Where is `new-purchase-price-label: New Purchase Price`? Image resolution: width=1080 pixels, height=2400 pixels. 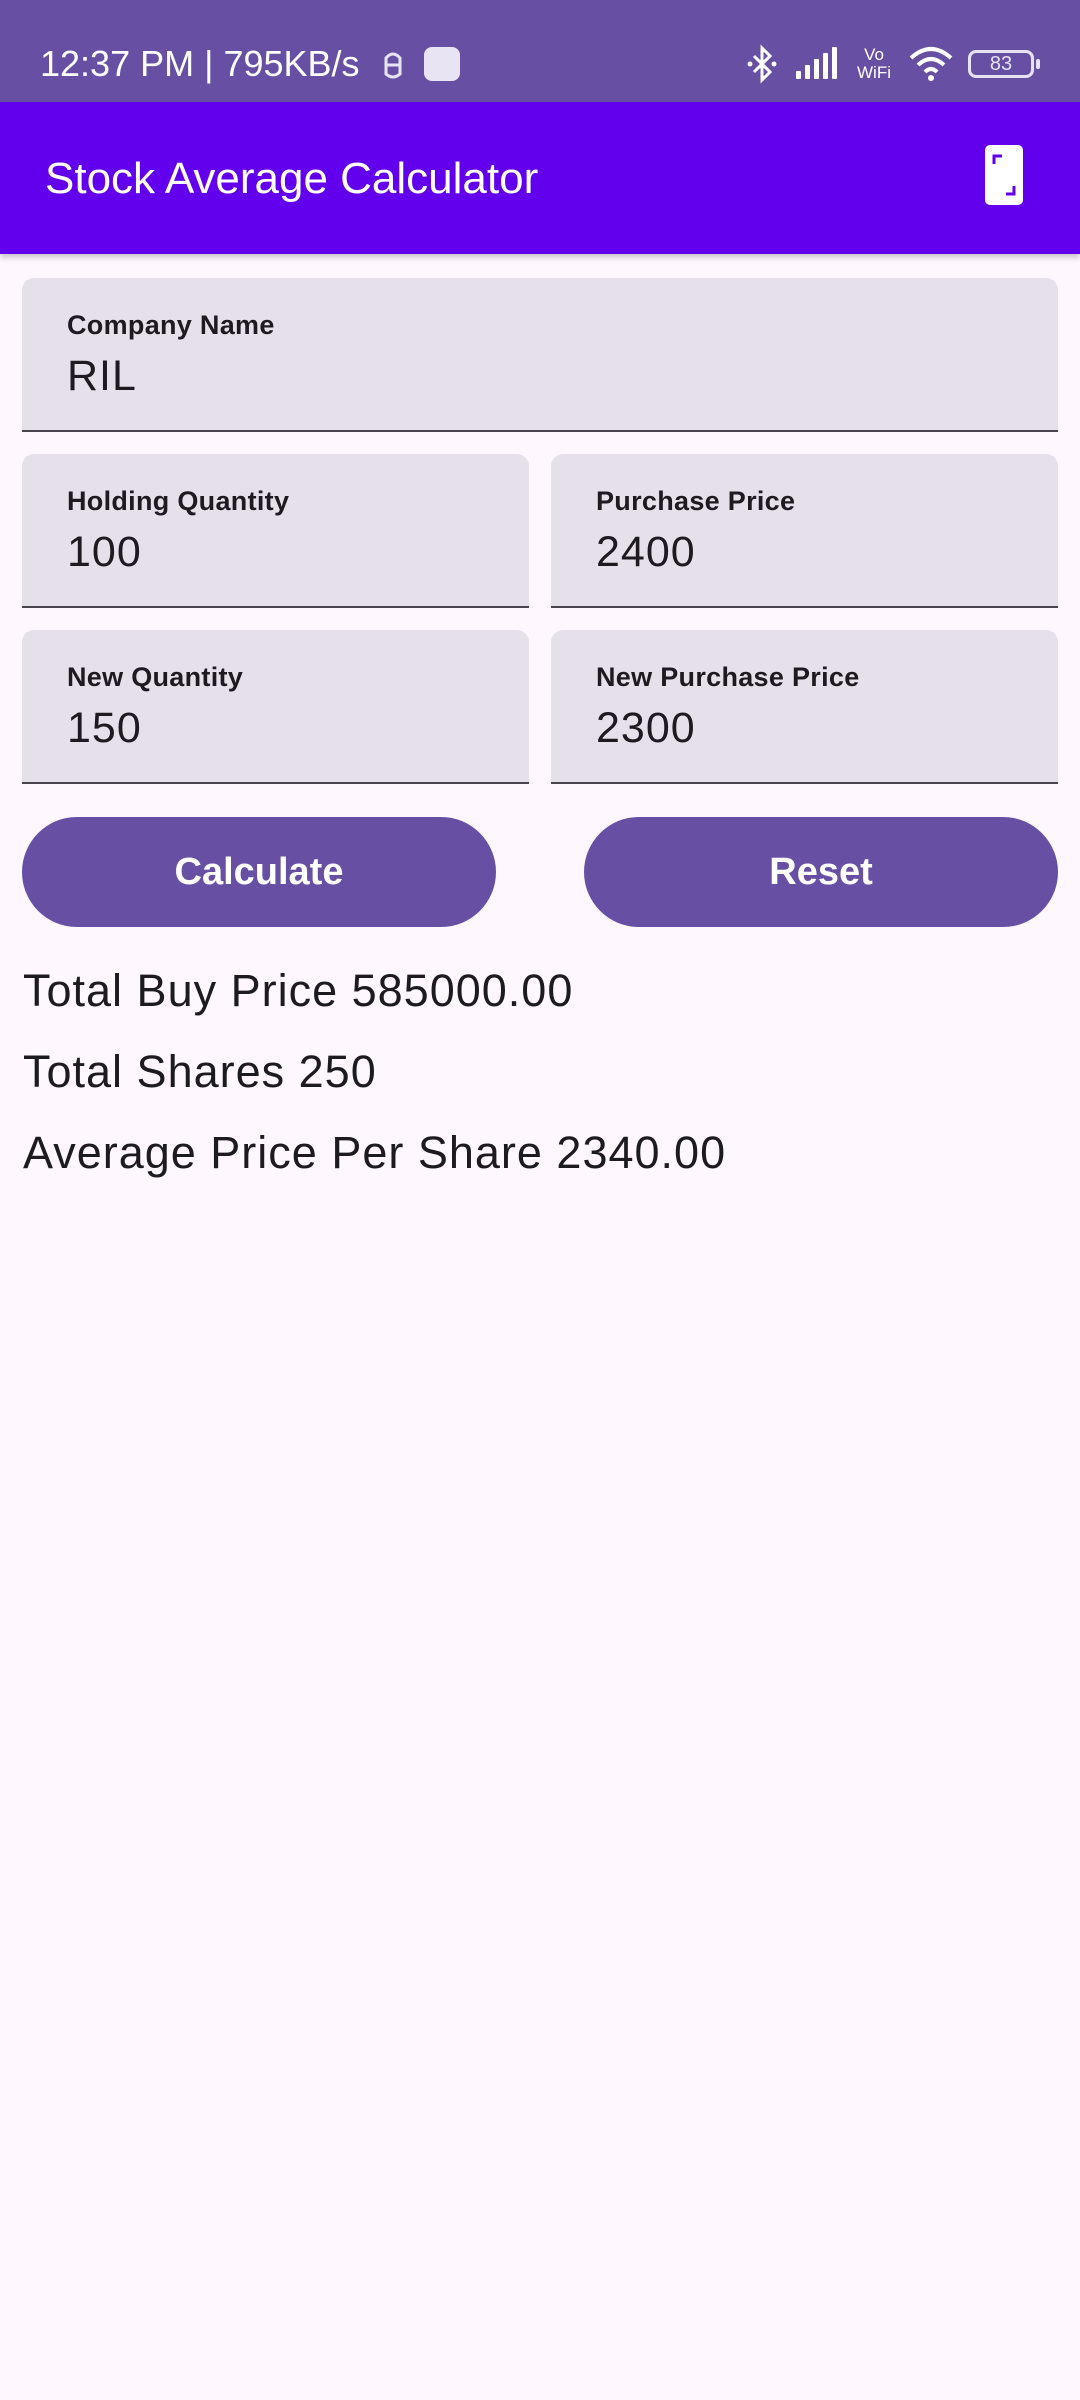
new-purchase-price-label: New Purchase Price is located at coordinates (728, 677).